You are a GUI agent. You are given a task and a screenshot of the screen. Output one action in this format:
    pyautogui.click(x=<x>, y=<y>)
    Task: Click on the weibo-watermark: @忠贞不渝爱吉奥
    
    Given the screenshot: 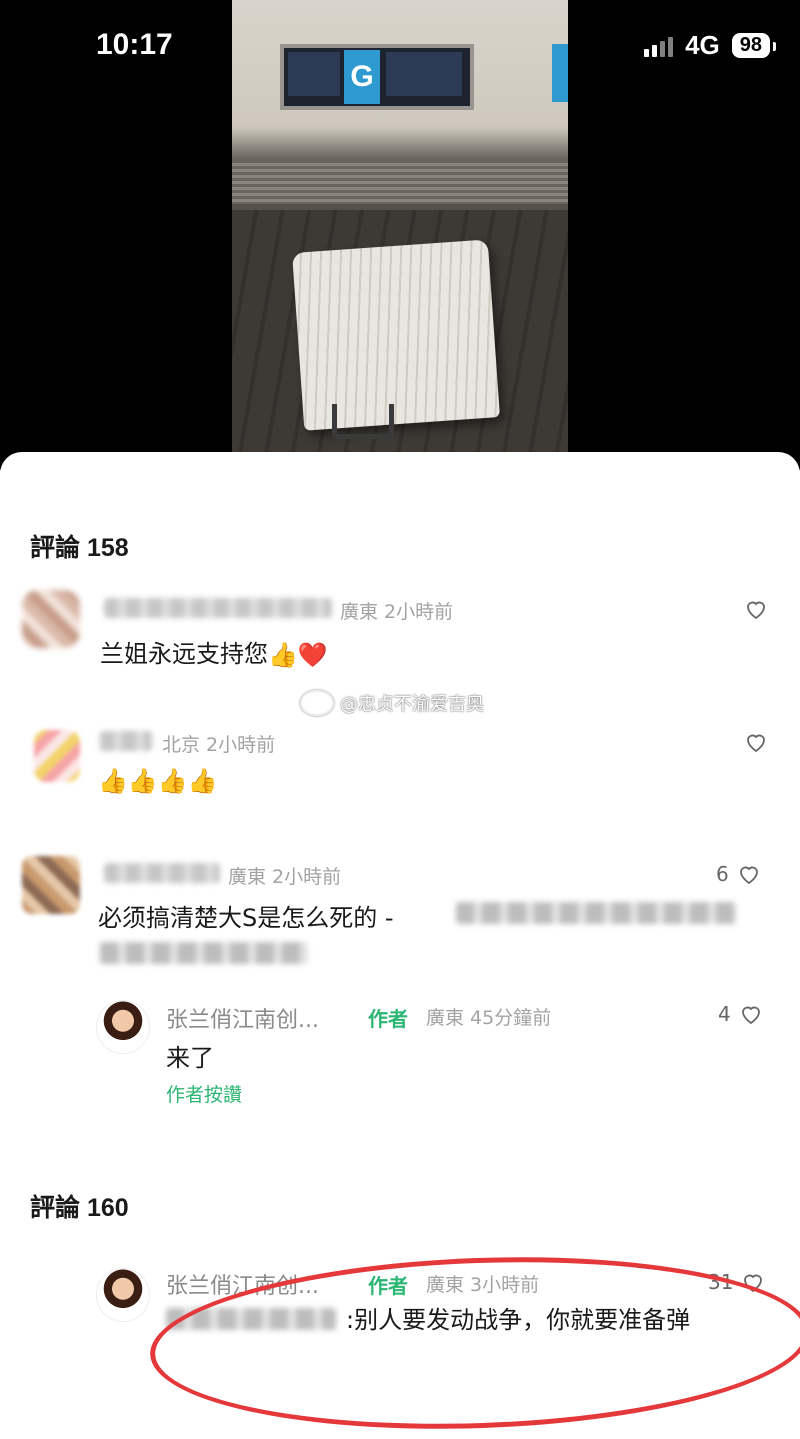 What is the action you would take?
    pyautogui.click(x=392, y=703)
    